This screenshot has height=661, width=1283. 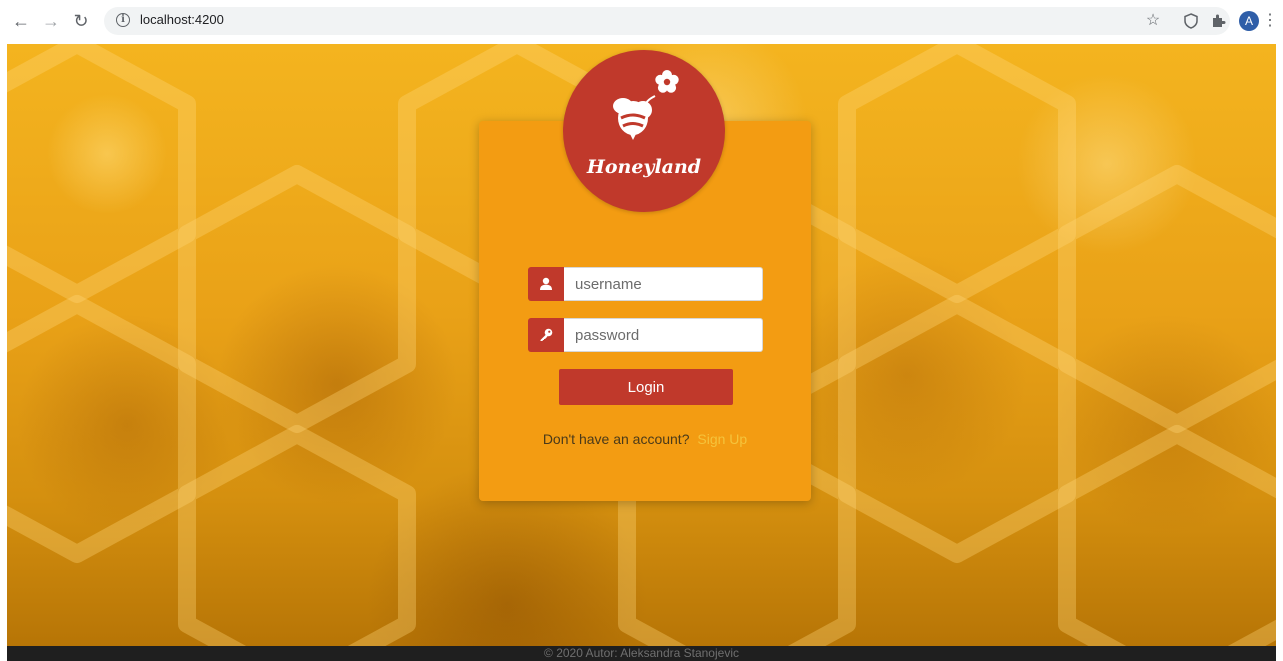 I want to click on url-text: localhost:4200, so click(x=182, y=19).